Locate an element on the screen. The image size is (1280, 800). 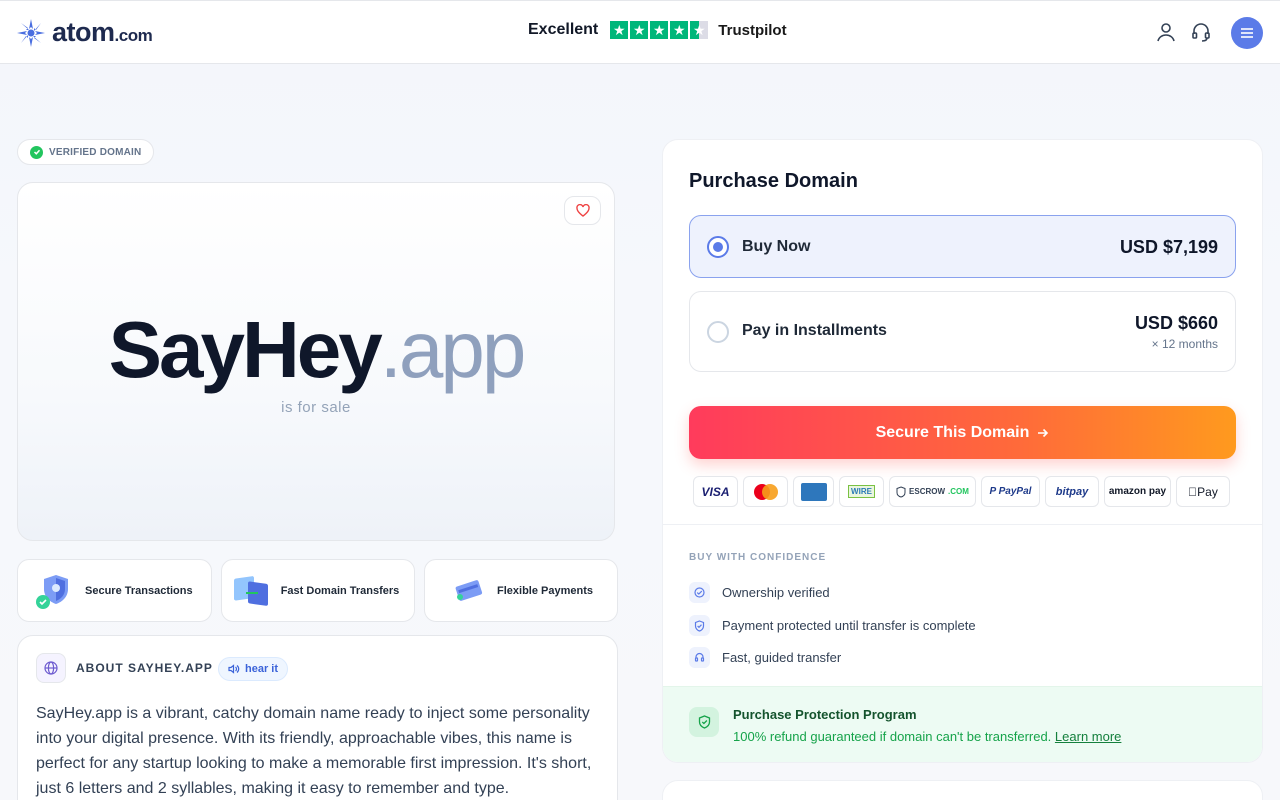
menu-icon is located at coordinates (1247, 33).